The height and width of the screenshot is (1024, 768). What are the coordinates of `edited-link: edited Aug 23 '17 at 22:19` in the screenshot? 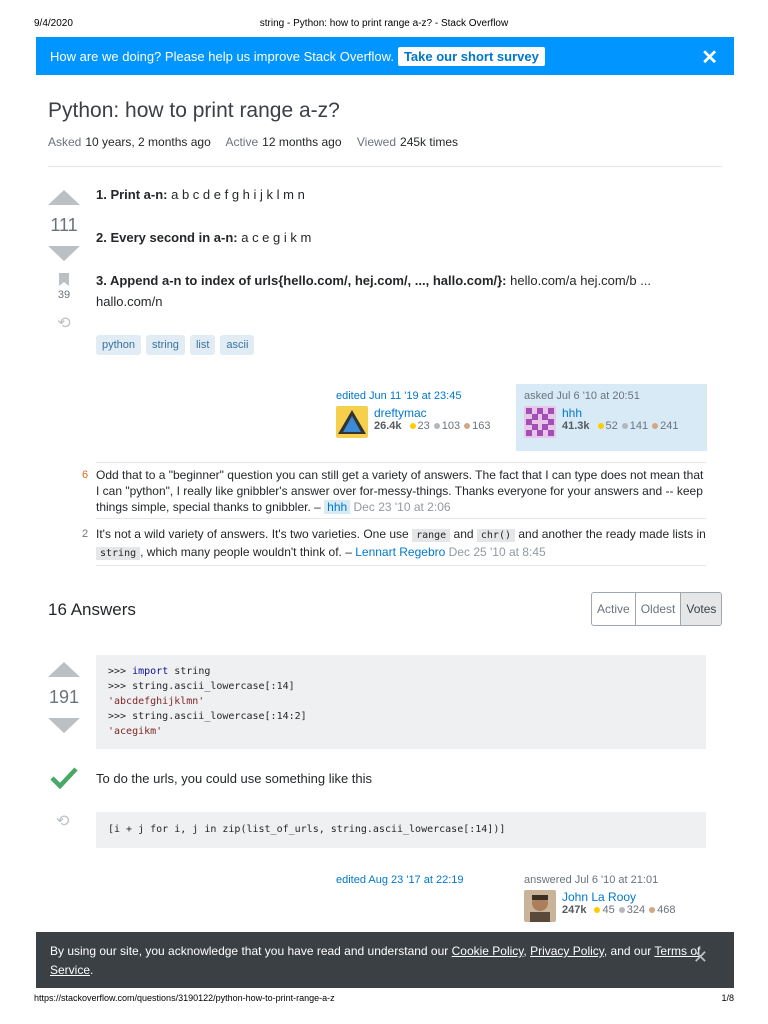 It's located at (400, 880).